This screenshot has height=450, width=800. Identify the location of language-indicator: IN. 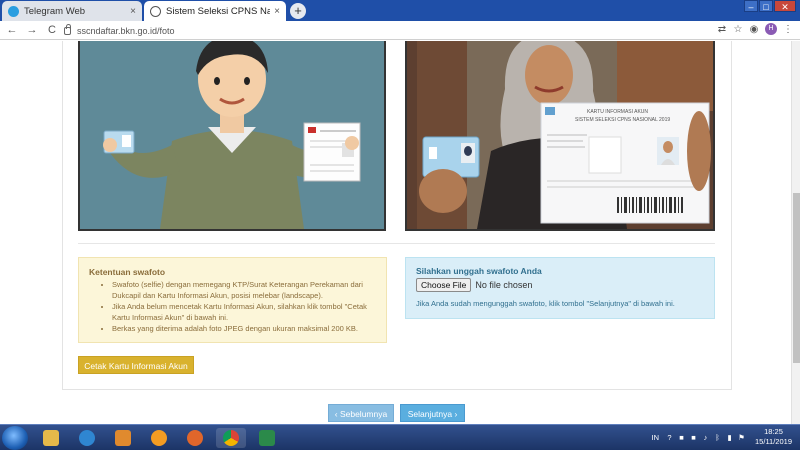
(656, 437).